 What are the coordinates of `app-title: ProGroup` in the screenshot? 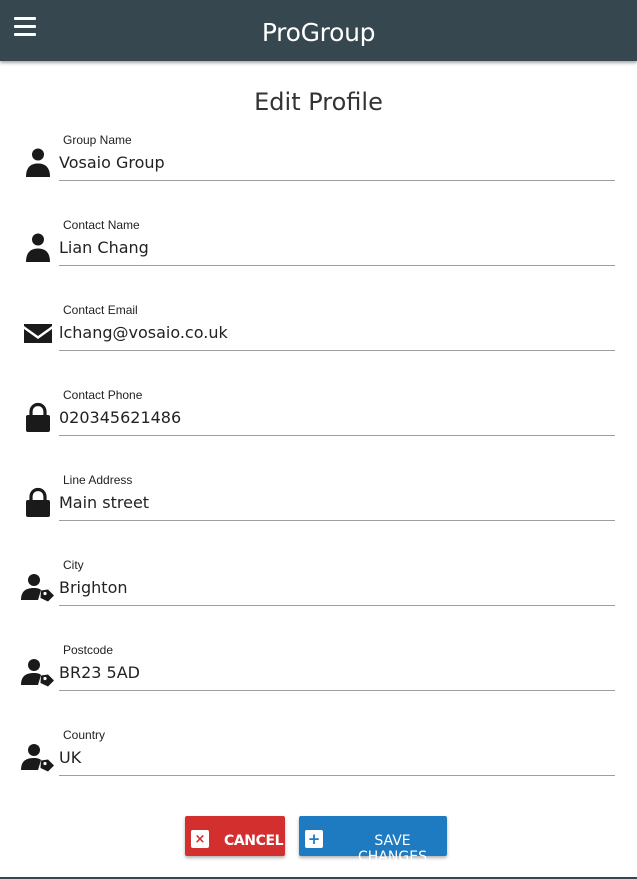 It's located at (318, 32).